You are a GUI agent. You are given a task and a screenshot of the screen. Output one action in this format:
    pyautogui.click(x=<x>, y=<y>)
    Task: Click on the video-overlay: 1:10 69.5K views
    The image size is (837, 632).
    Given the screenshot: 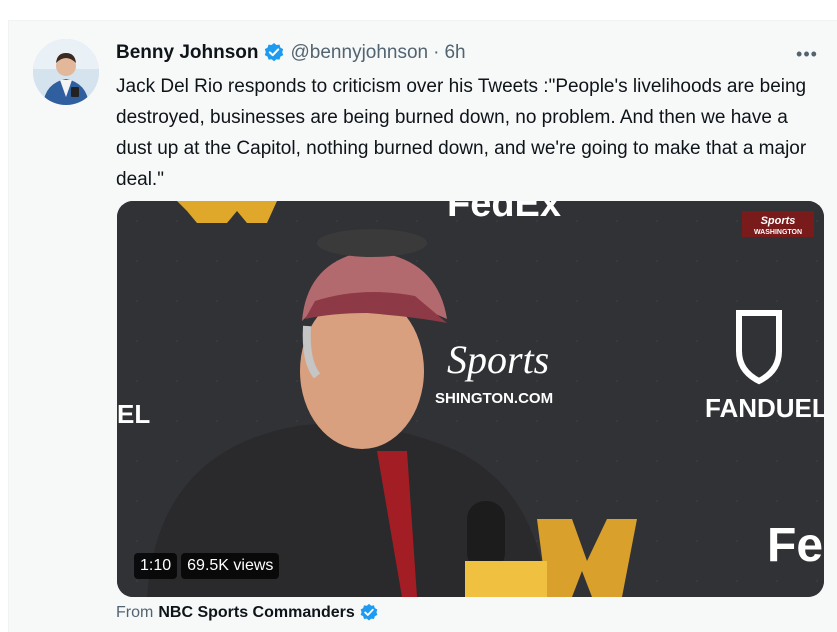 What is the action you would take?
    pyautogui.click(x=207, y=566)
    